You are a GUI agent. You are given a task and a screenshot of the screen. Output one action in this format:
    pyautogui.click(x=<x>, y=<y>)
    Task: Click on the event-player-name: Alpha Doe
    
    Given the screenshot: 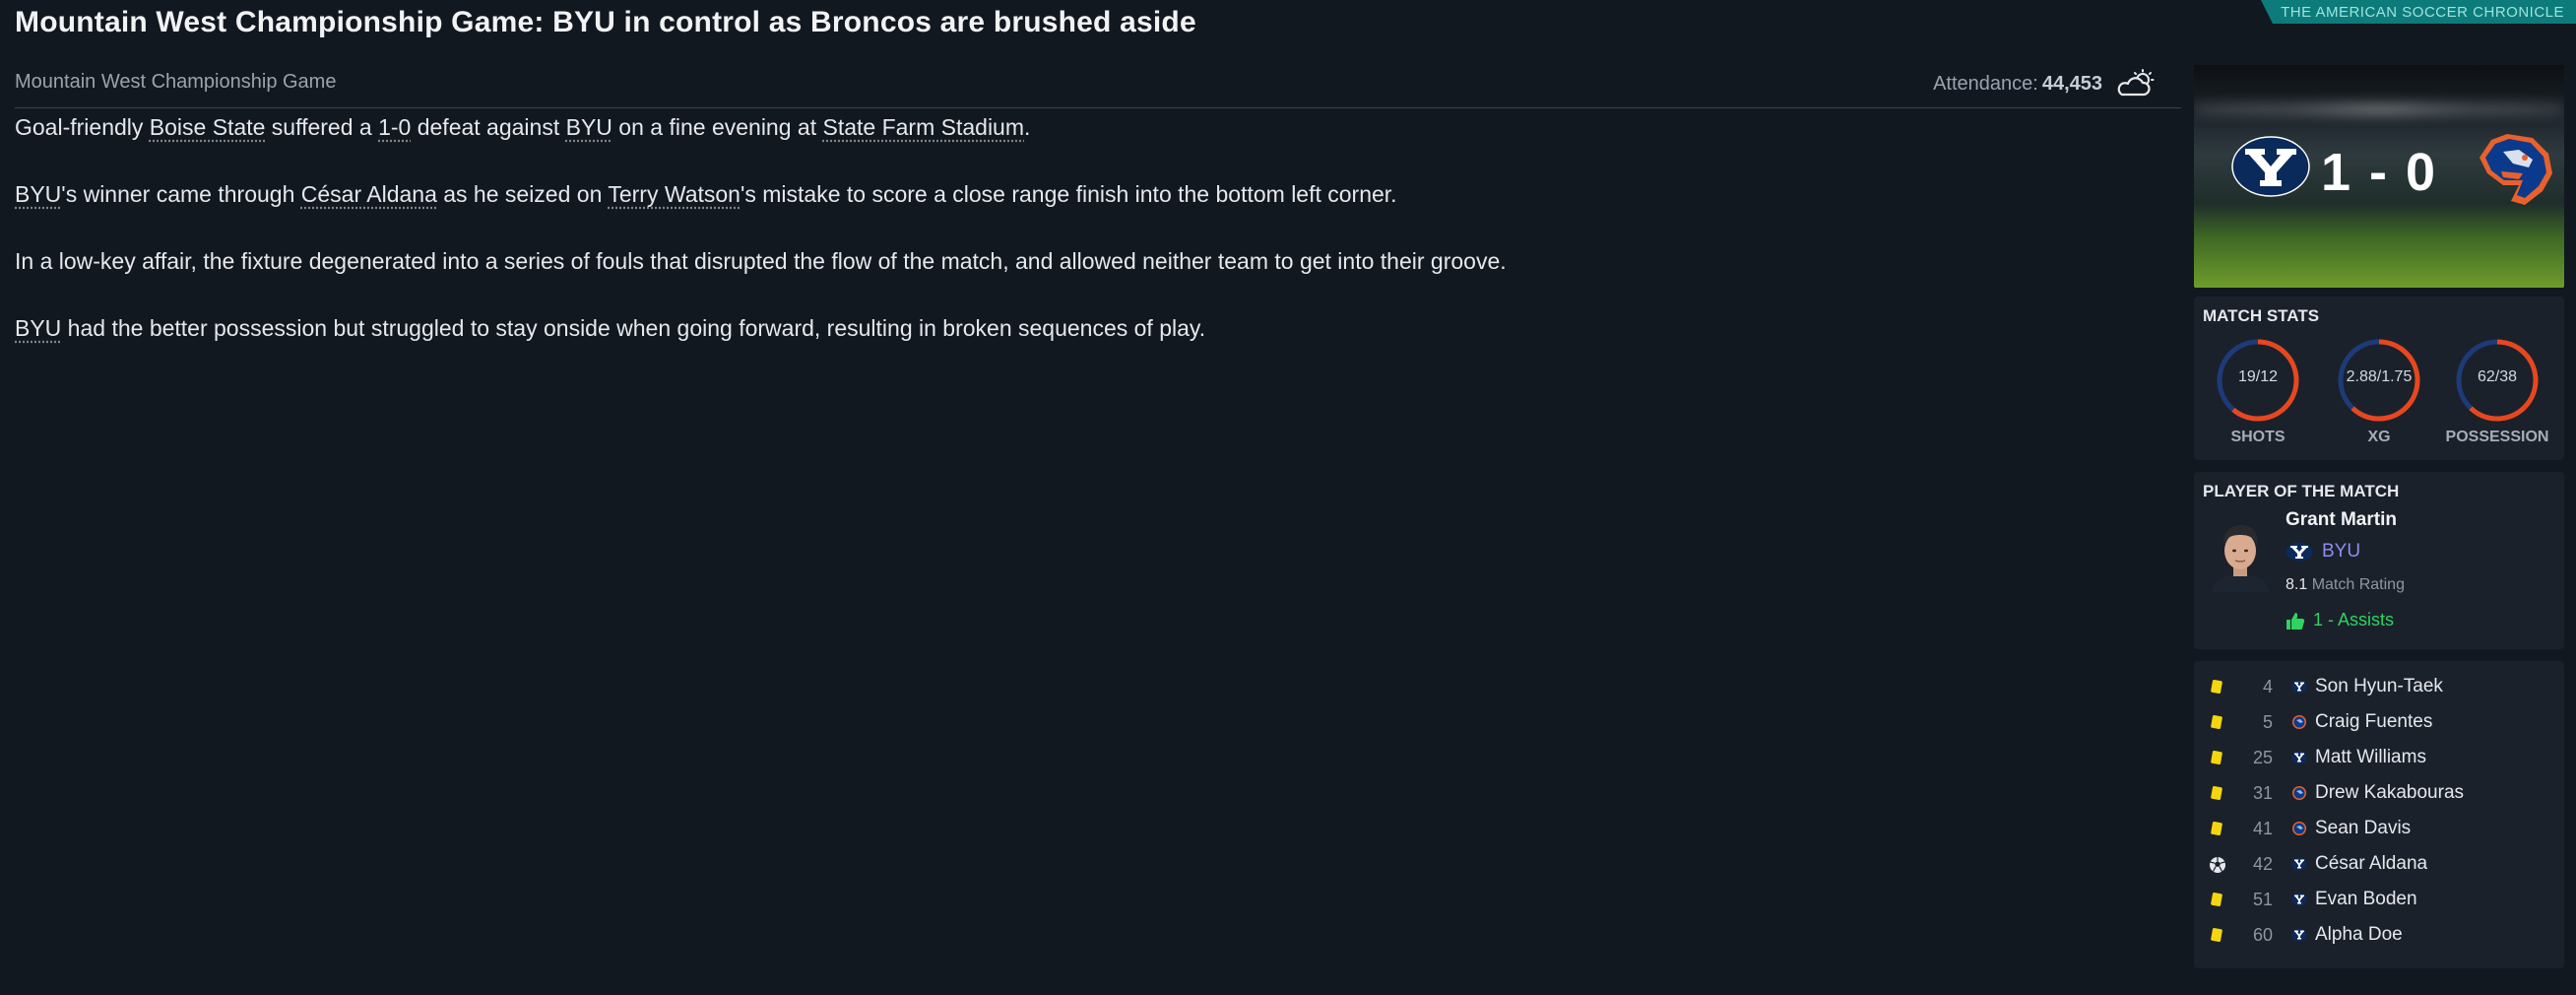 What is the action you would take?
    pyautogui.click(x=2359, y=935)
    